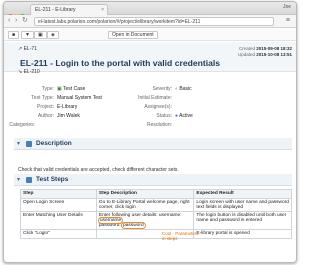 This screenshot has height=265, width=320. I want to click on status-value: ● Active, so click(184, 116).